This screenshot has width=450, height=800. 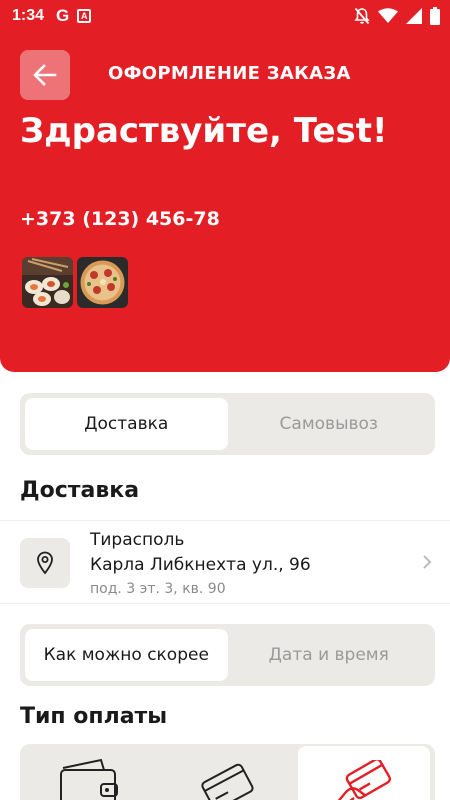 What do you see at coordinates (63, 15) in the screenshot?
I see `google-g-icon: G` at bounding box center [63, 15].